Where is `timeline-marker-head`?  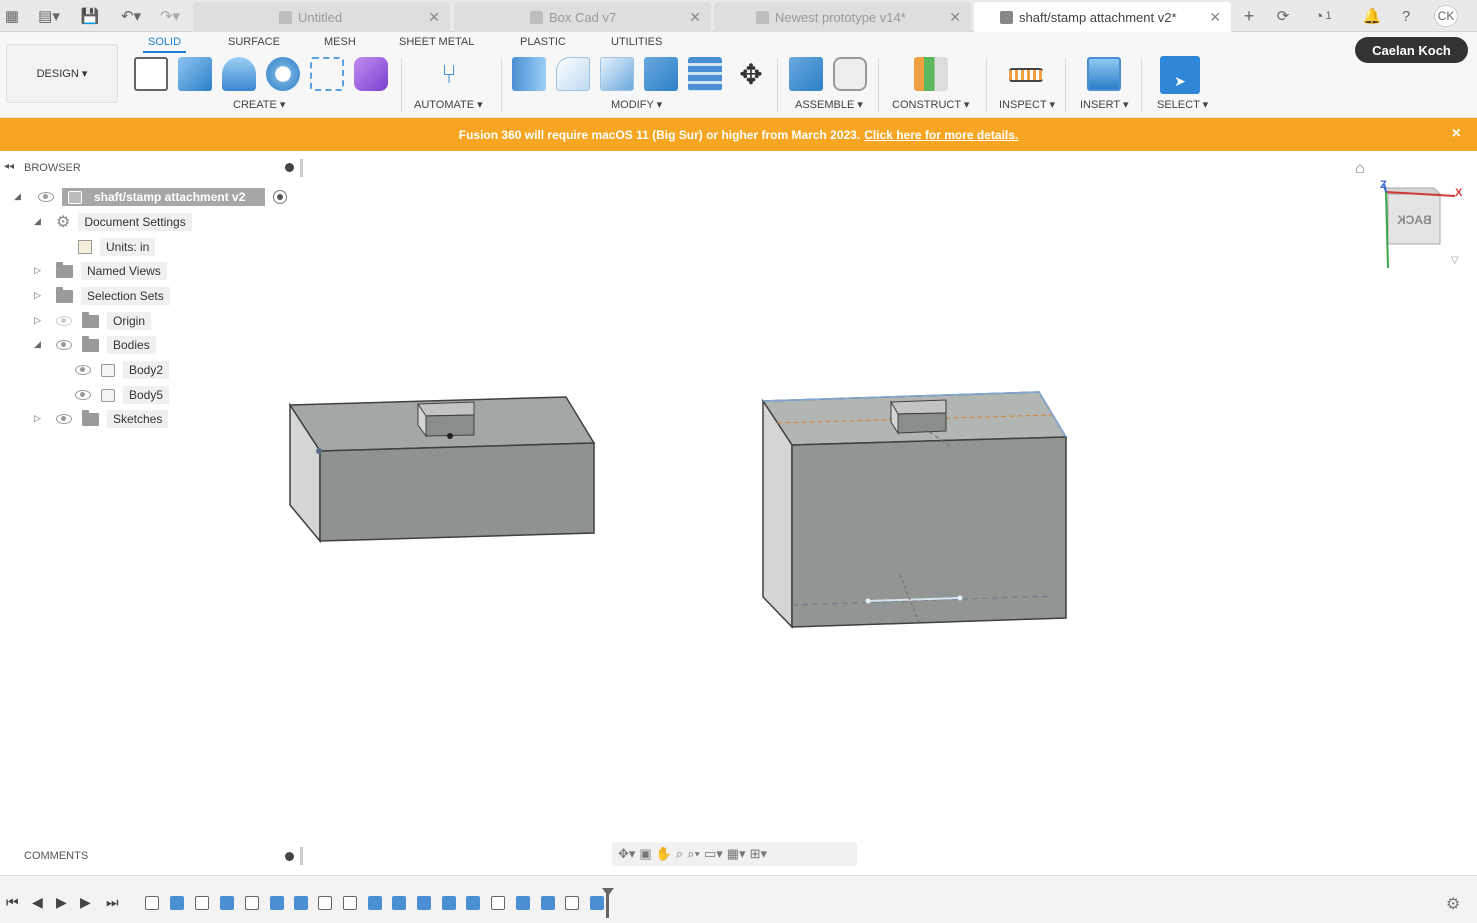 timeline-marker-head is located at coordinates (608, 892).